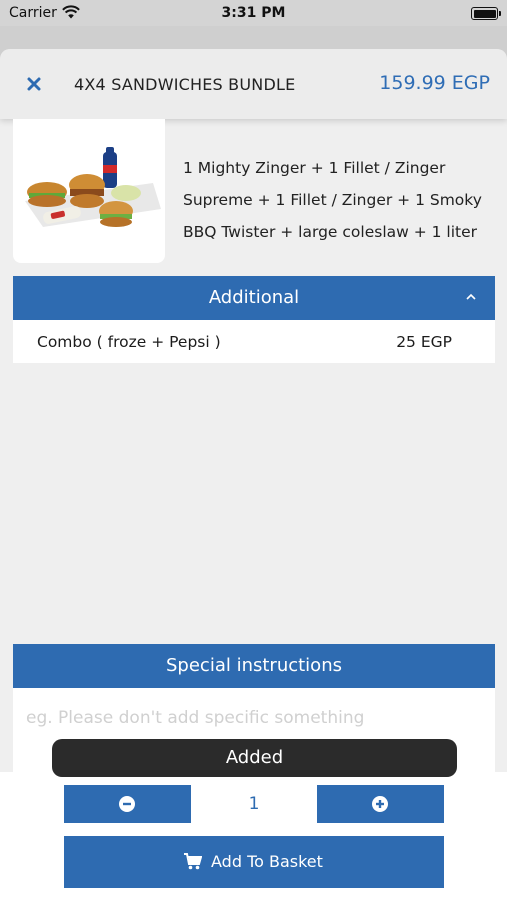 The width and height of the screenshot is (507, 900). I want to click on additional-section-header: Additional, so click(254, 298).